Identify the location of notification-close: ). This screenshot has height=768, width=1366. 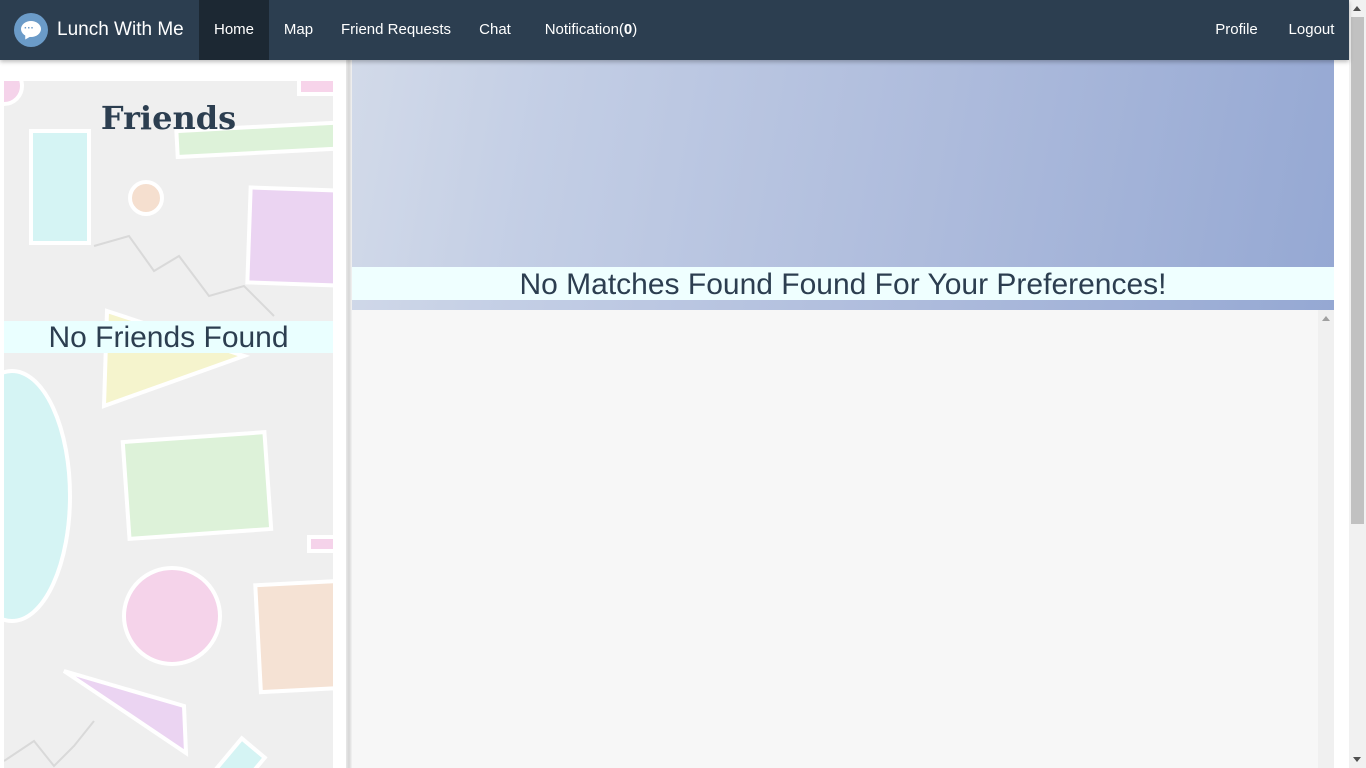
(635, 29).